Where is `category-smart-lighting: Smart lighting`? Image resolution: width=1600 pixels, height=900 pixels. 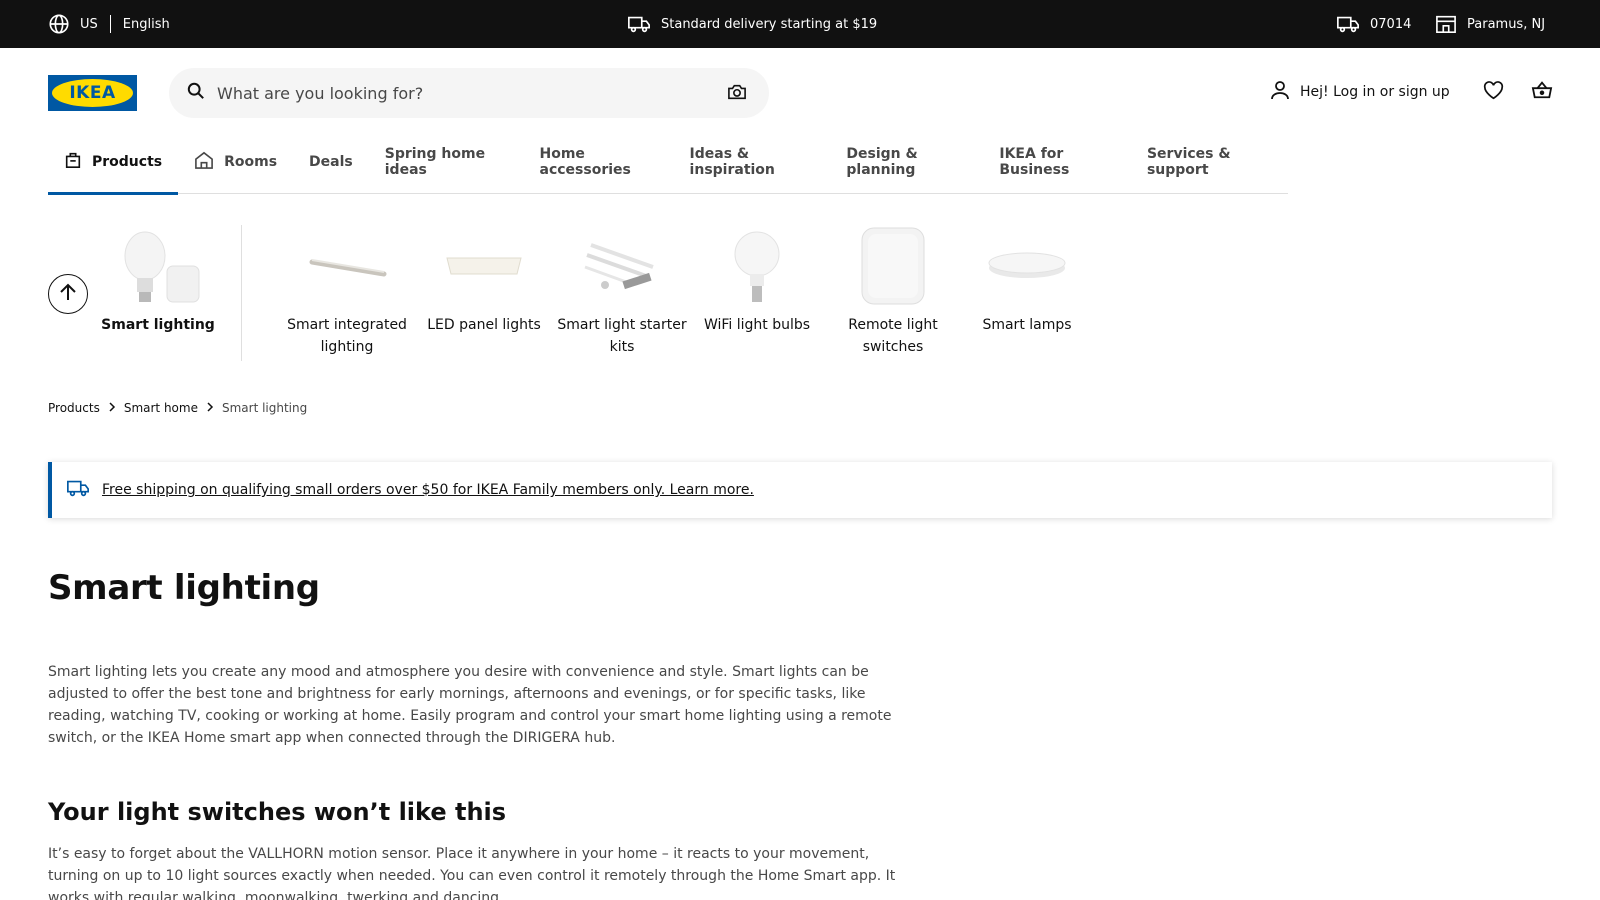
category-smart-lighting: Smart lighting is located at coordinates (158, 280).